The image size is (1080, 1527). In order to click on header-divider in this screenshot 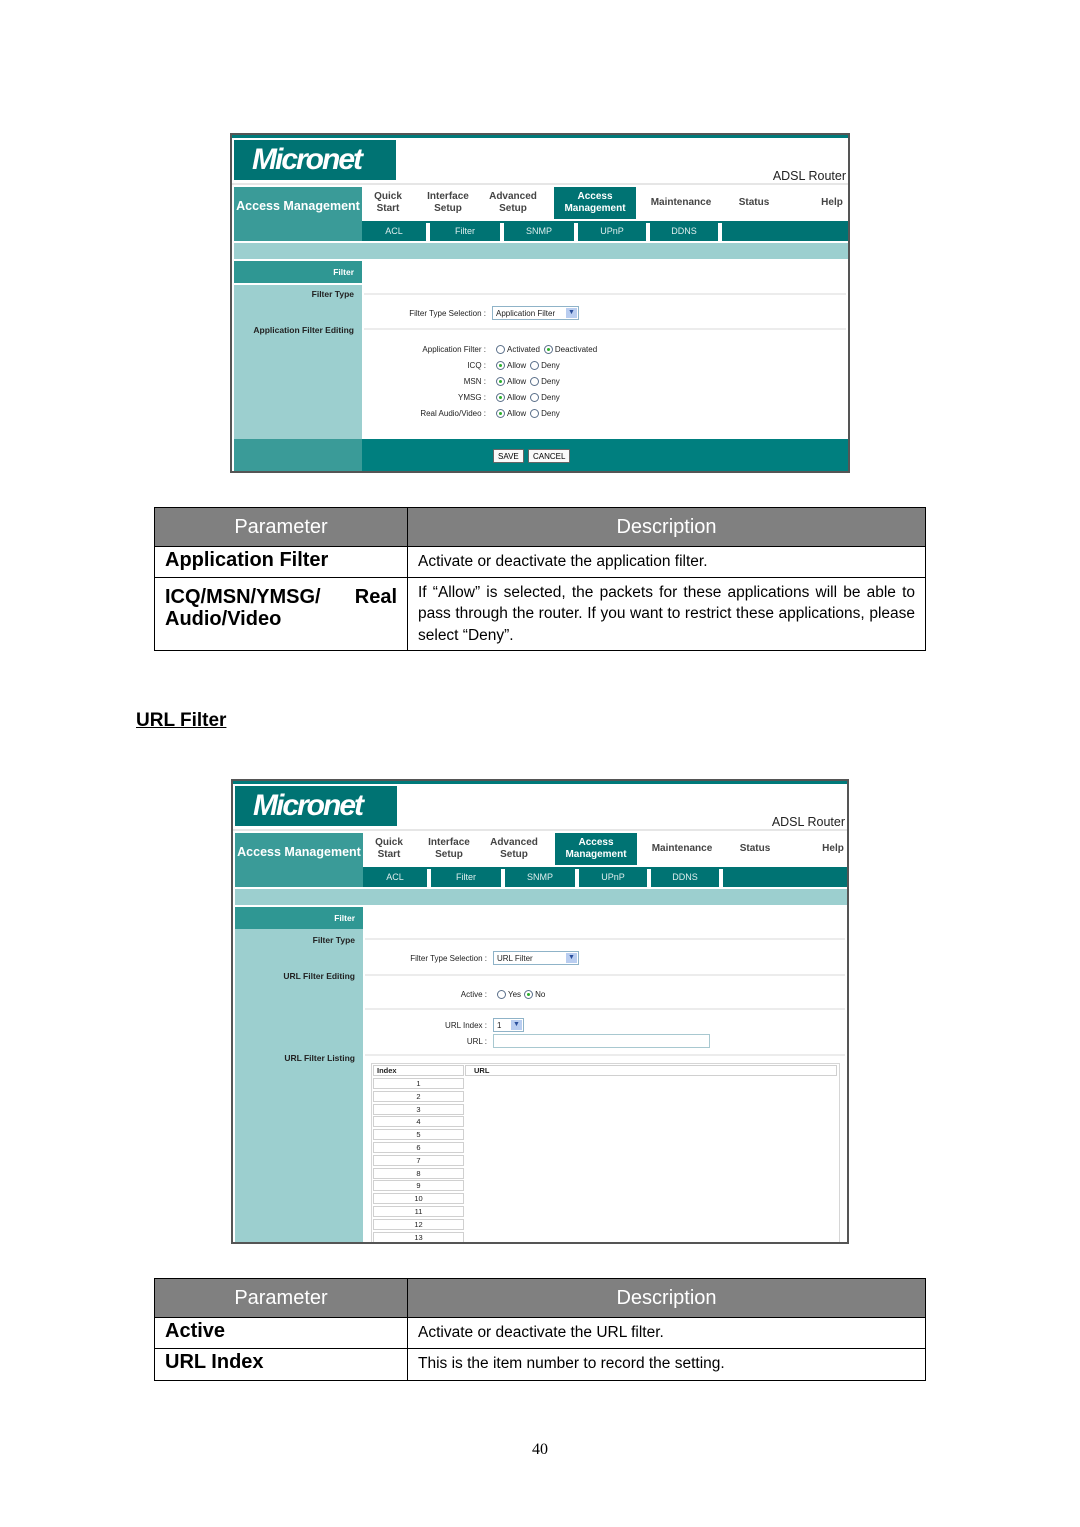, I will do `click(540, 830)`.